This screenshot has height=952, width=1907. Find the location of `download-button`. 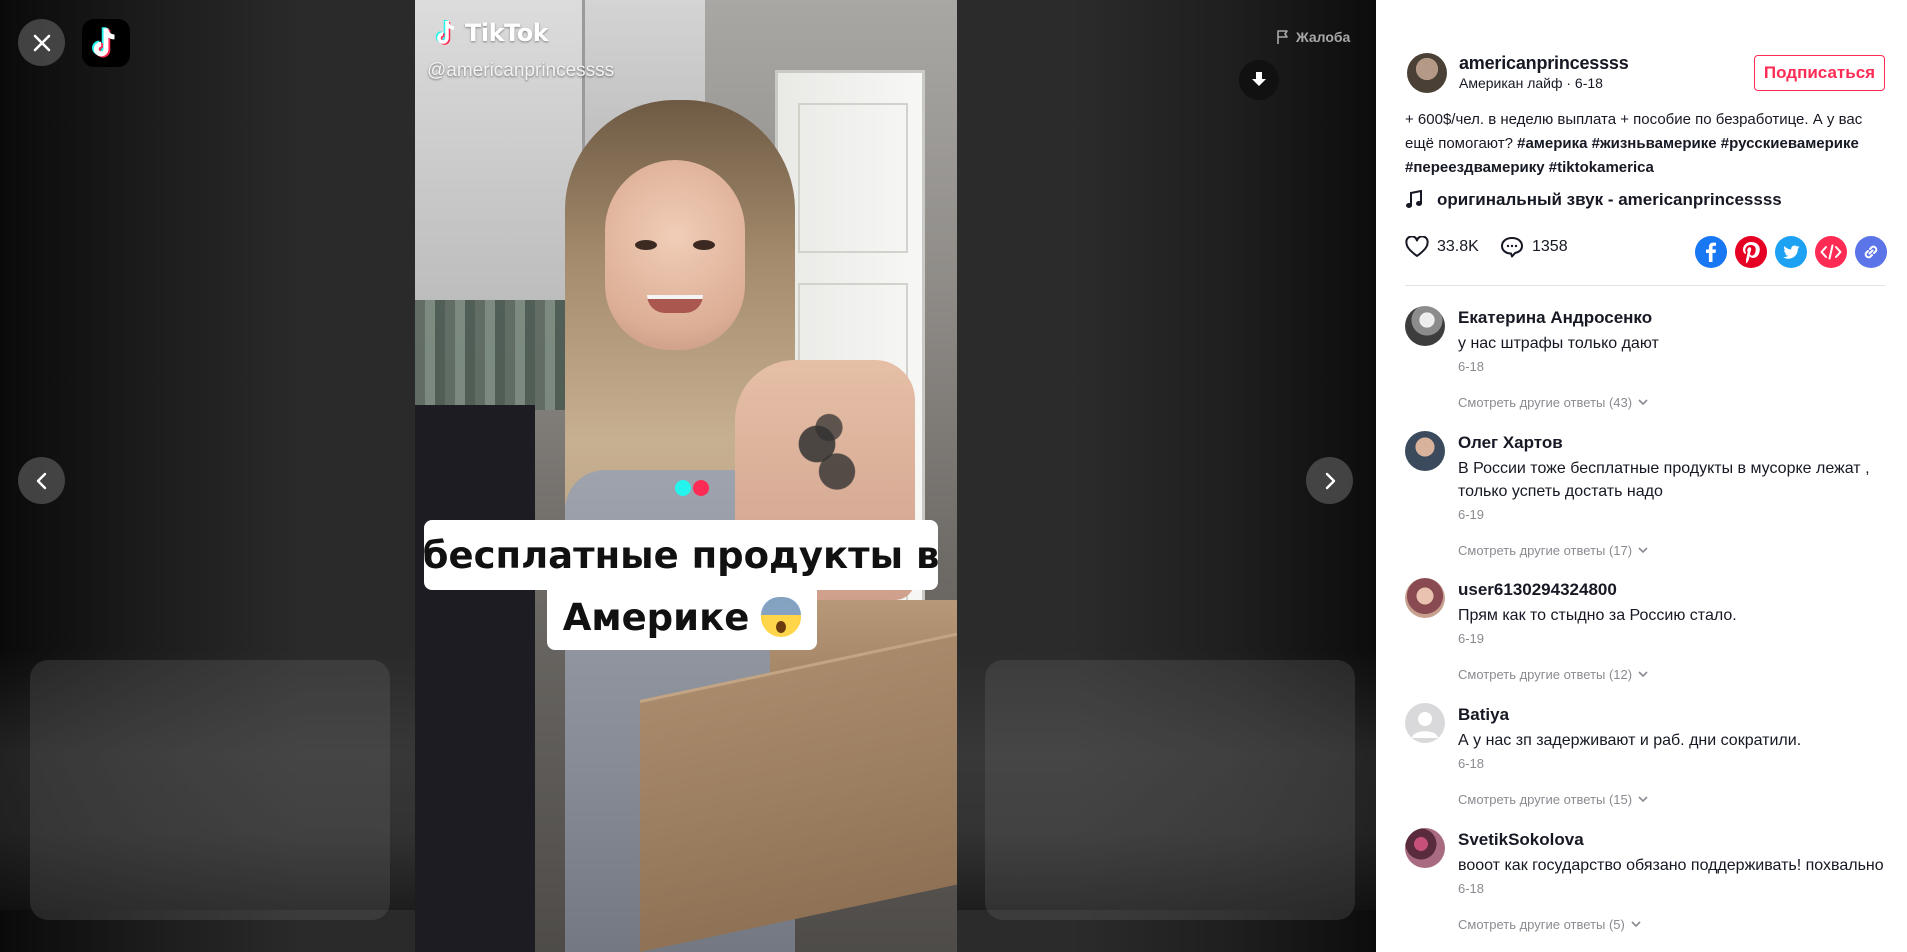

download-button is located at coordinates (1259, 80).